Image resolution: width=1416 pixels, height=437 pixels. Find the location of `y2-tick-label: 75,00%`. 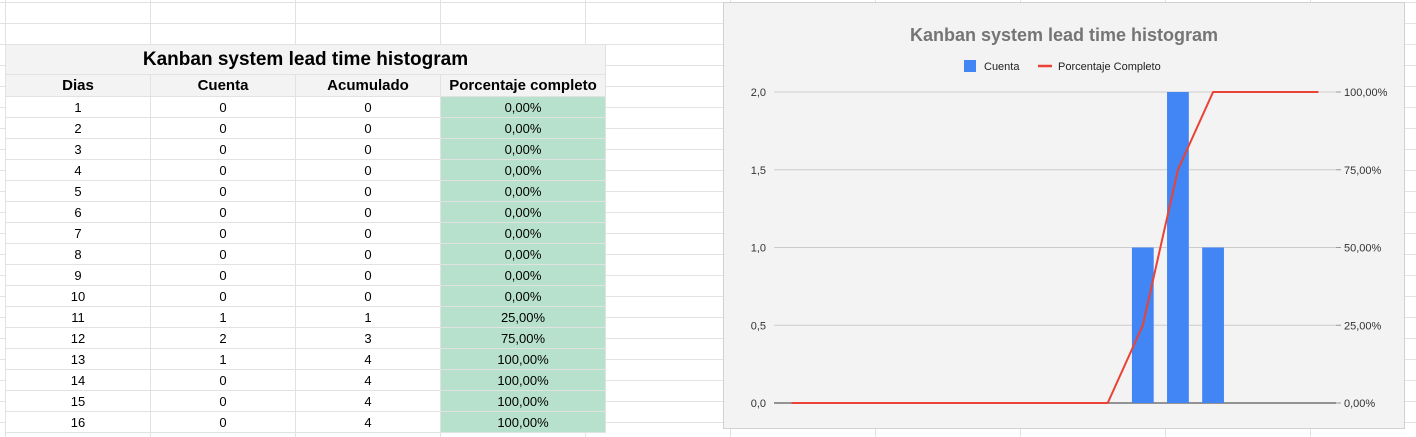

y2-tick-label: 75,00% is located at coordinates (1363, 171).